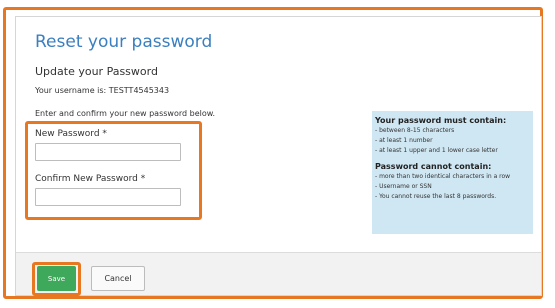 This screenshot has width=555, height=308. I want to click on new-password-field, so click(108, 152).